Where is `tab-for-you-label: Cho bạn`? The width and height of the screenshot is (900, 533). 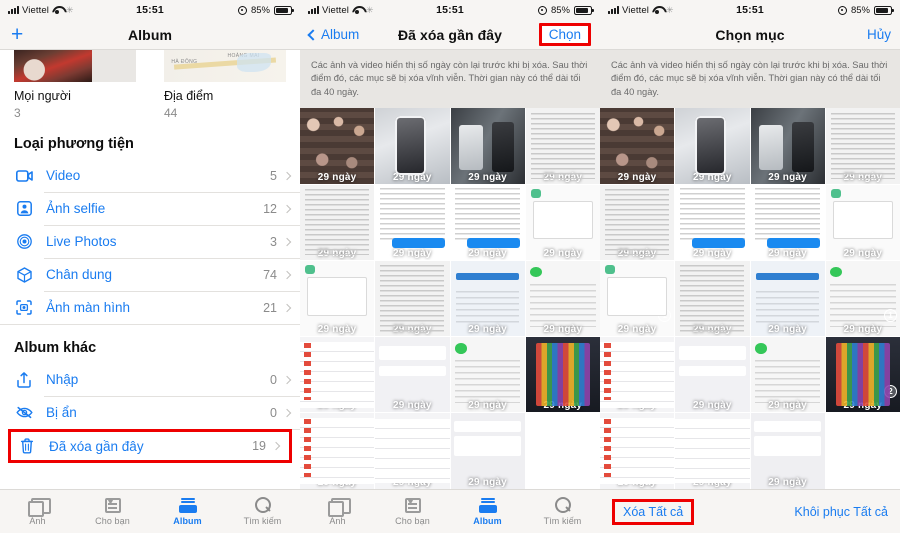 tab-for-you-label: Cho bạn is located at coordinates (412, 520).